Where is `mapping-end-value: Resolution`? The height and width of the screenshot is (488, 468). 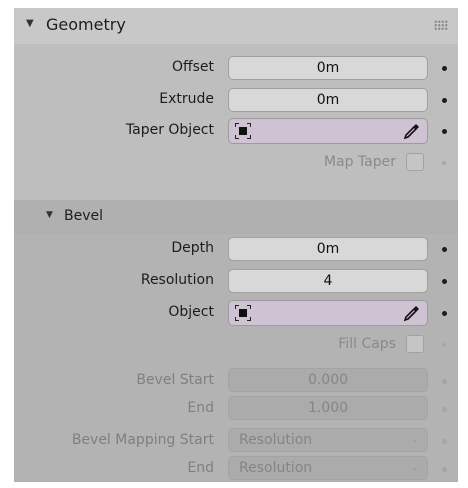
mapping-end-value: Resolution is located at coordinates (276, 468).